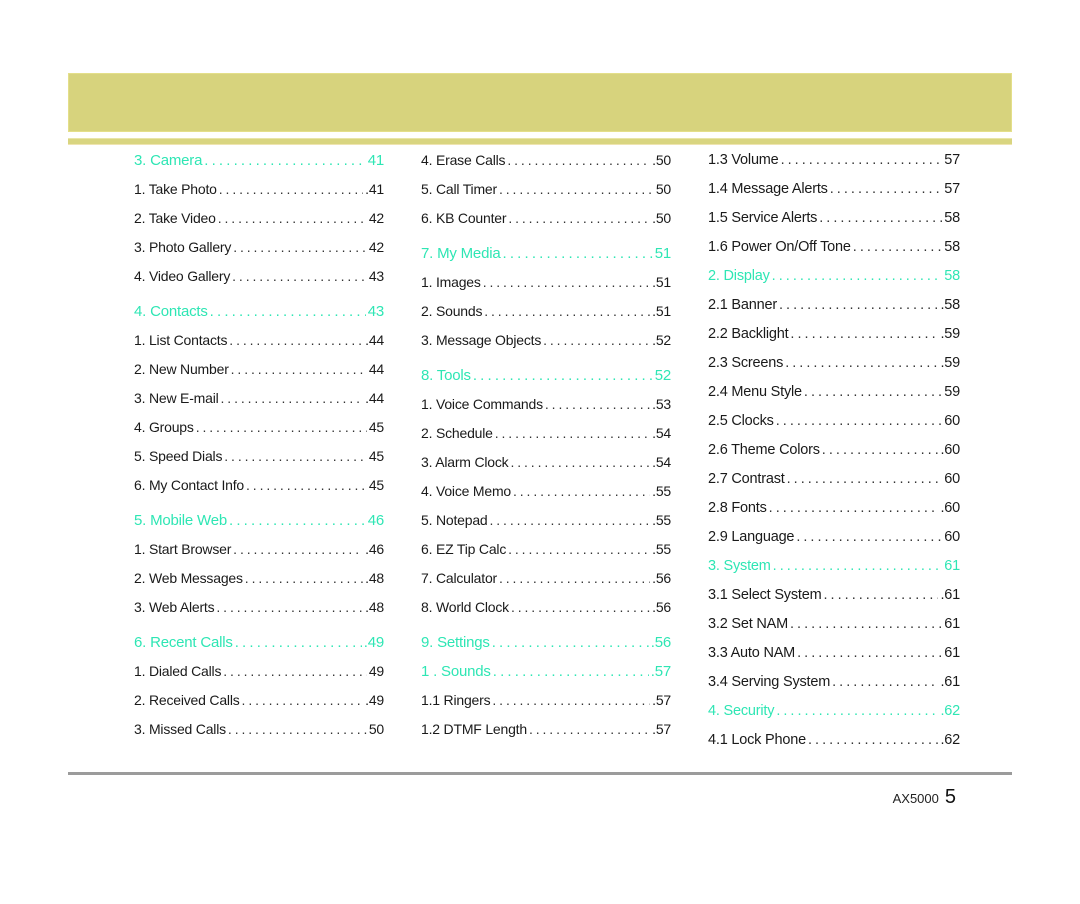 This screenshot has height=904, width=1080. What do you see at coordinates (768, 189) in the screenshot?
I see `toc-entry-title: 1.4 Message Alerts` at bounding box center [768, 189].